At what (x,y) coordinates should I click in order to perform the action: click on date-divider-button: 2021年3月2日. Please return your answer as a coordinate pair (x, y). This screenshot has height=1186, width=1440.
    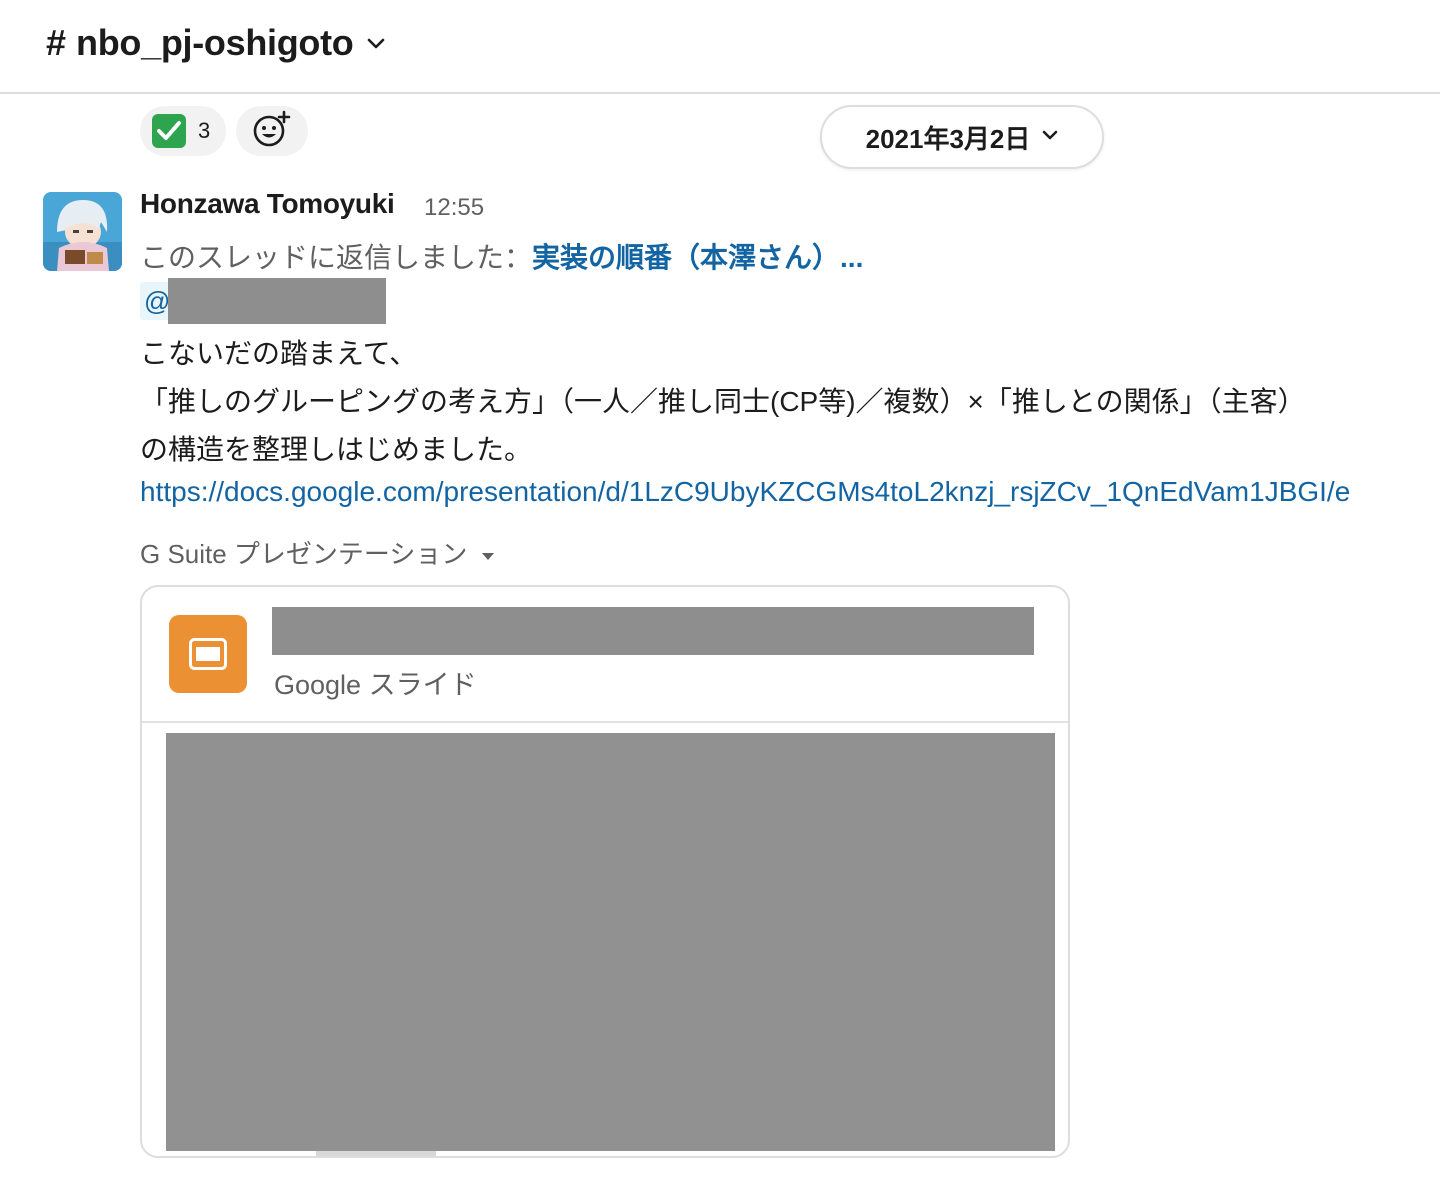
    Looking at the image, I should click on (962, 137).